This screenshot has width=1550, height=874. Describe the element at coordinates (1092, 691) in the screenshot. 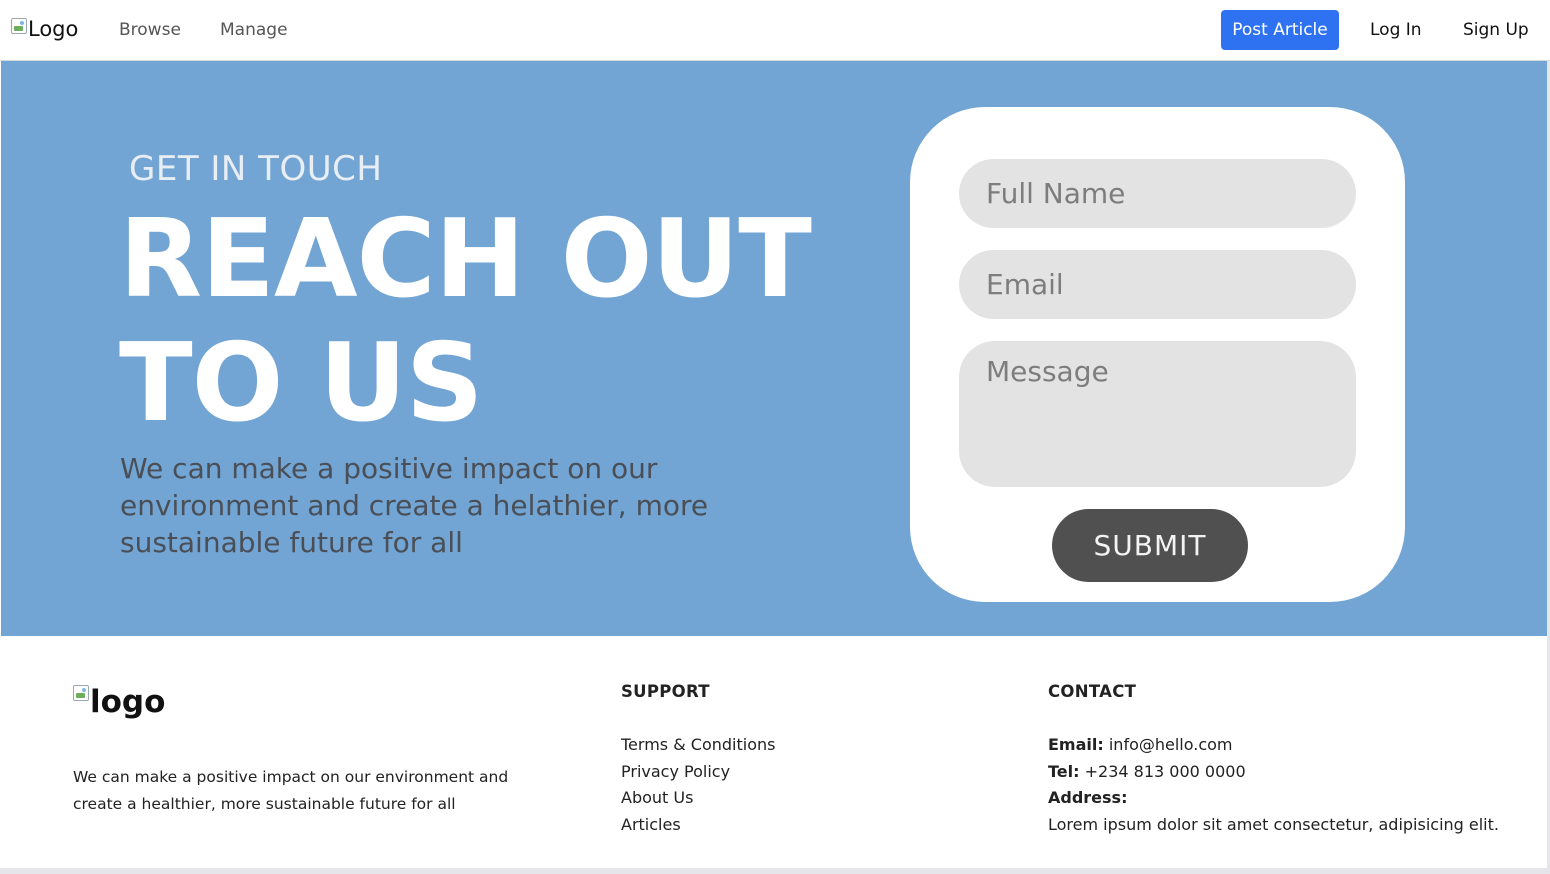

I see `contact-heading: CONTACT` at that location.